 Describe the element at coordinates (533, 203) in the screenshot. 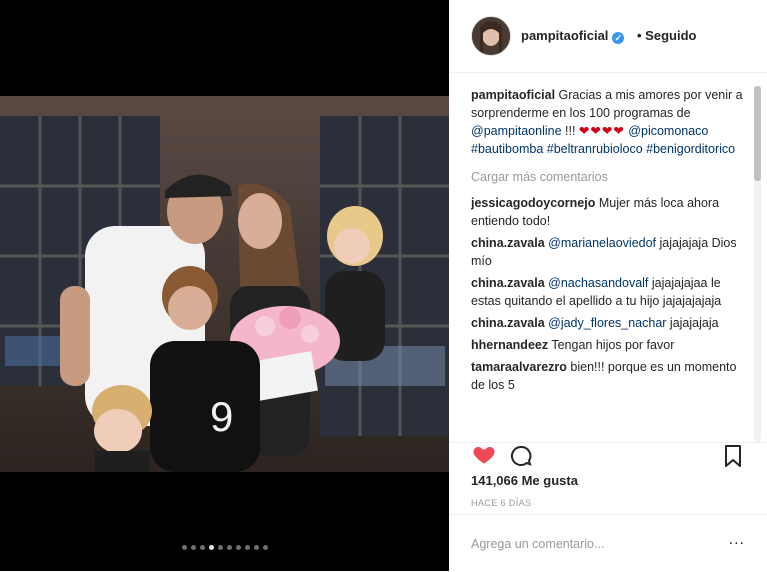

I see `comment-username: jessicagodoycornejo` at that location.